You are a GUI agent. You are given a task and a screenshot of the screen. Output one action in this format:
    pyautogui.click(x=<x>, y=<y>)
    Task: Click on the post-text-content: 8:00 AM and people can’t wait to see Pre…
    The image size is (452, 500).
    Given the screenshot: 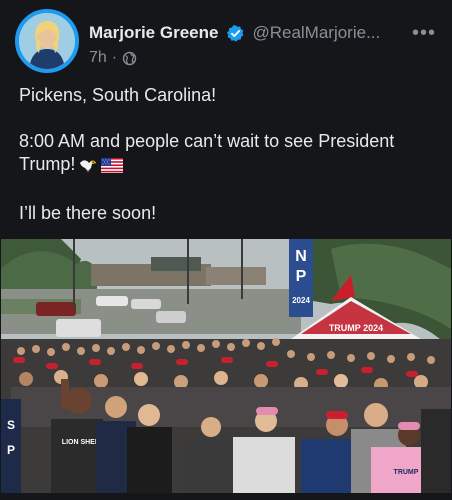 What is the action you would take?
    pyautogui.click(x=207, y=152)
    